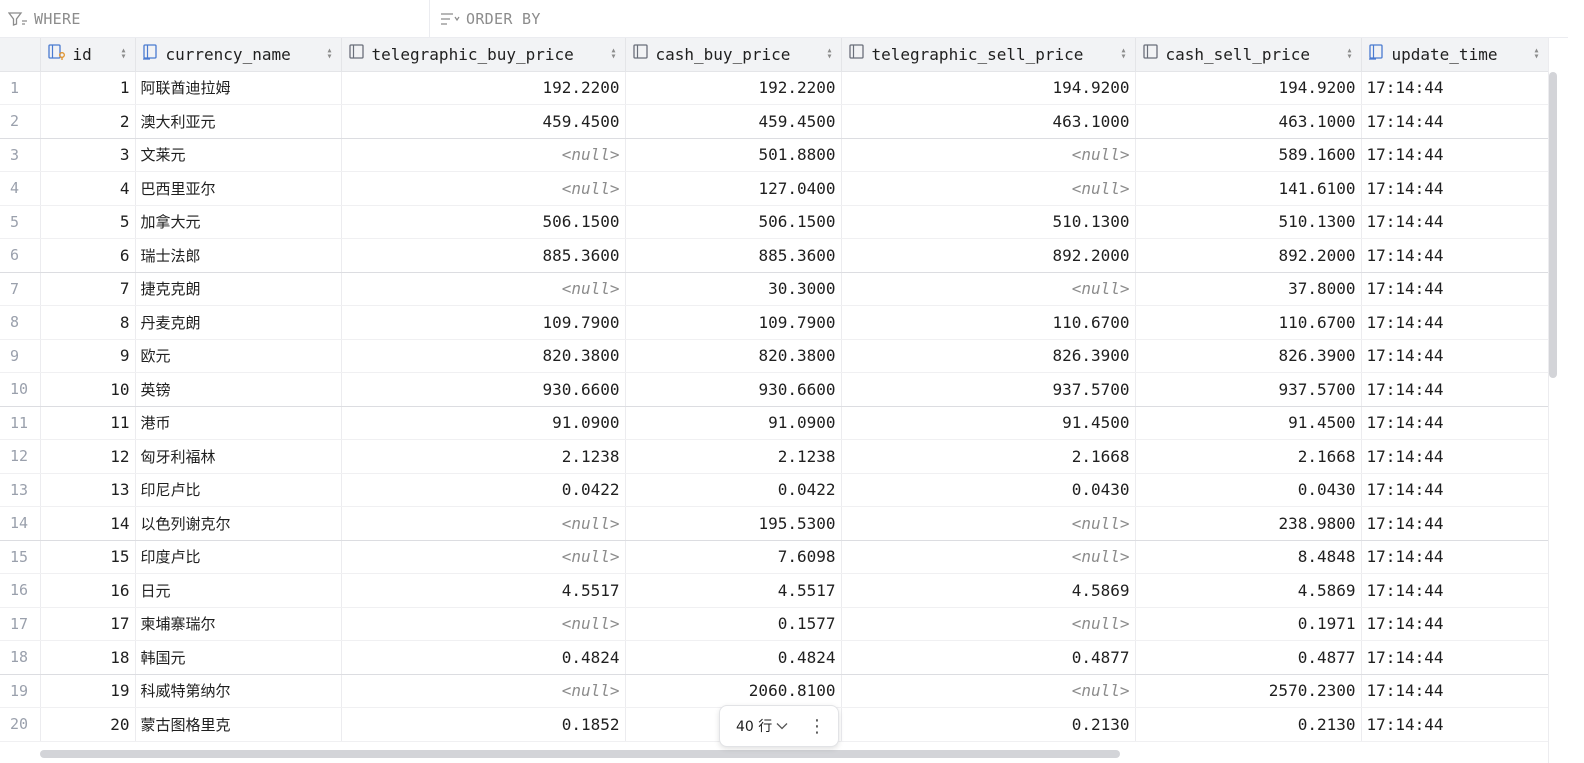  Describe the element at coordinates (88, 423) in the screenshot. I see `cell-id: 11` at that location.